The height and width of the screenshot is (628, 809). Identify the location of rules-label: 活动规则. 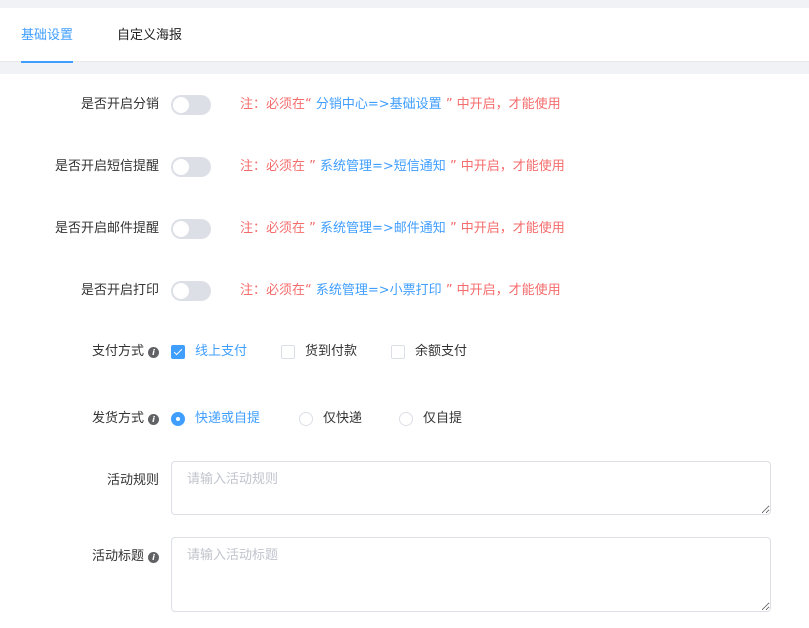
(132, 480).